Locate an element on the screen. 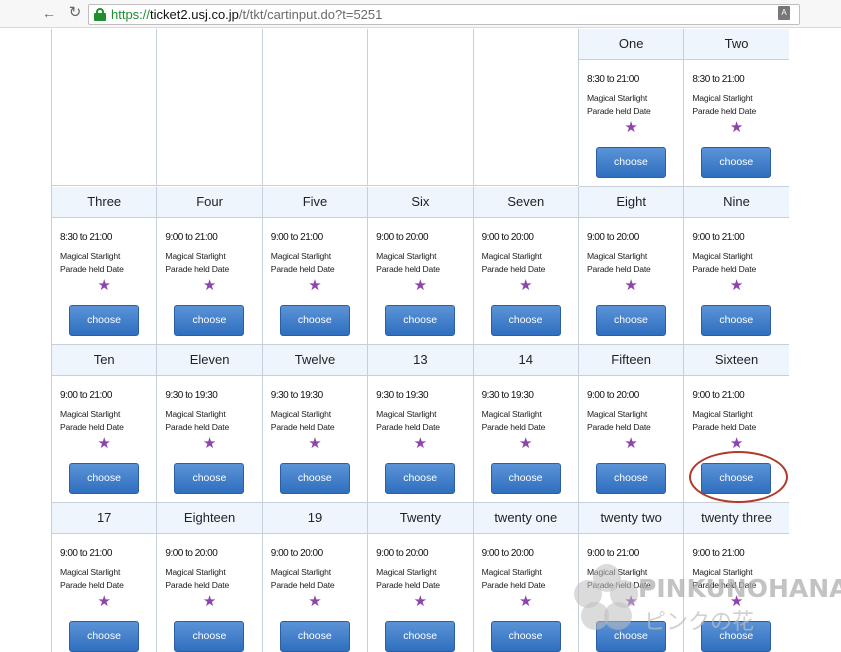 This screenshot has height=652, width=841. day-label: Five is located at coordinates (315, 202).